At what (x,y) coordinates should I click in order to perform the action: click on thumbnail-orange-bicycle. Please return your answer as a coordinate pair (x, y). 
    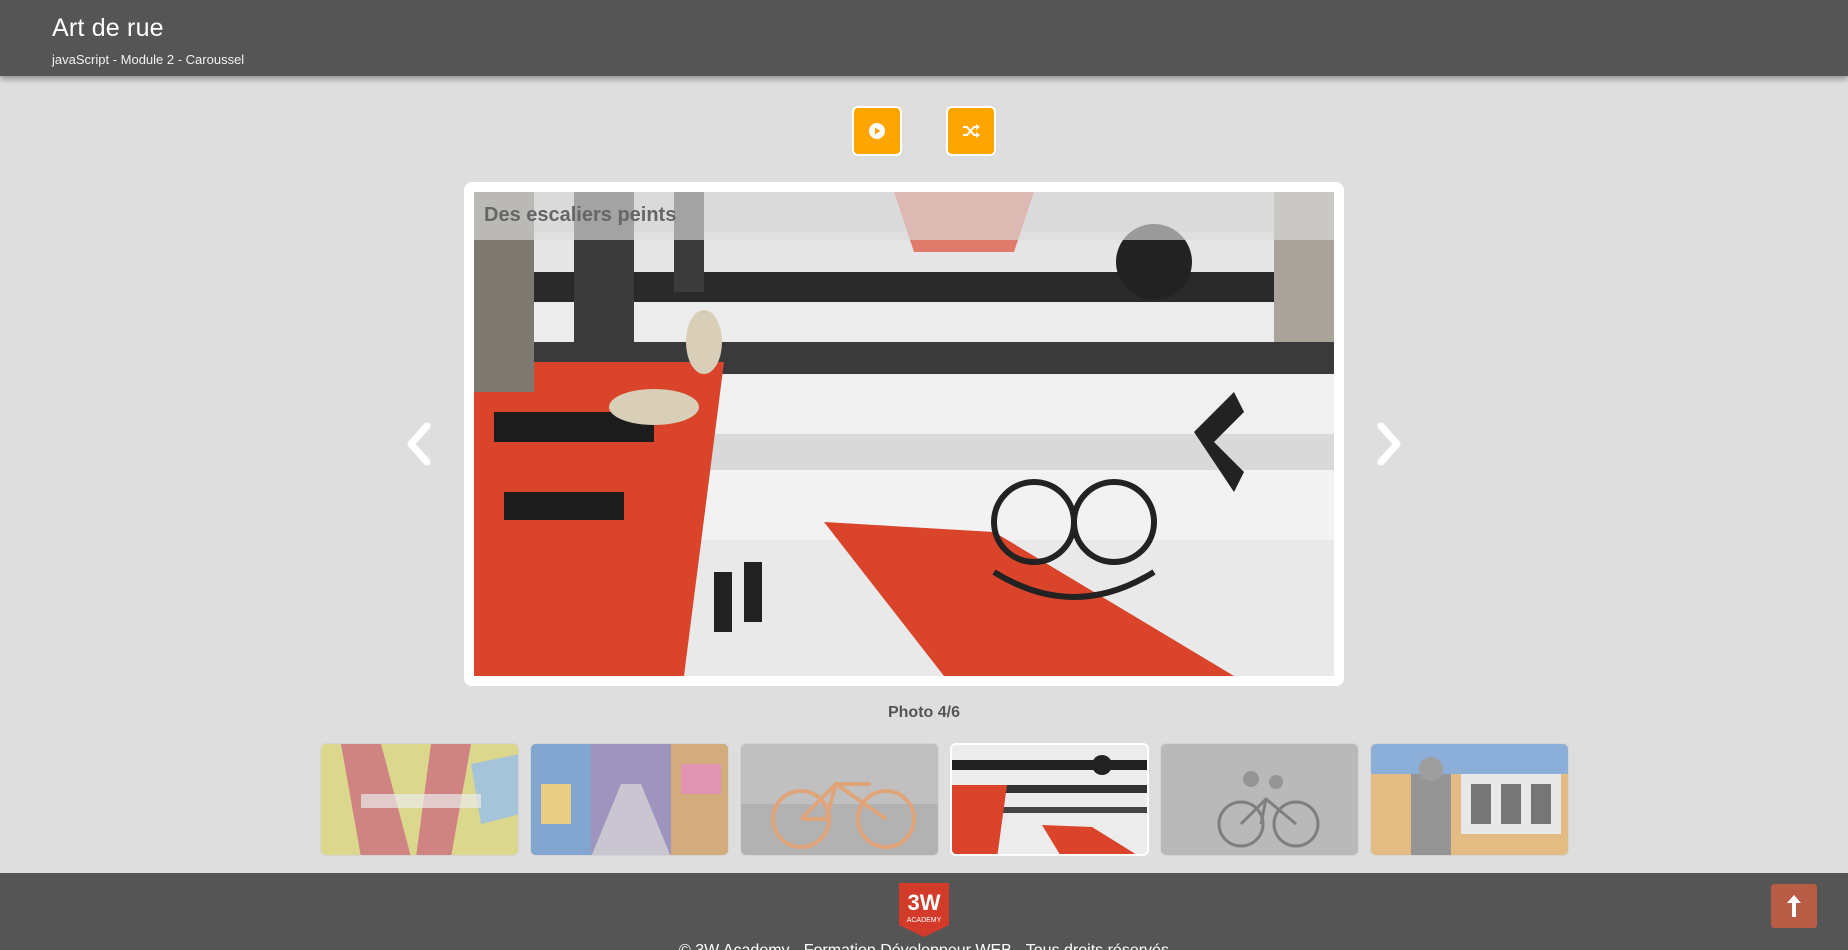
    Looking at the image, I should click on (839, 799).